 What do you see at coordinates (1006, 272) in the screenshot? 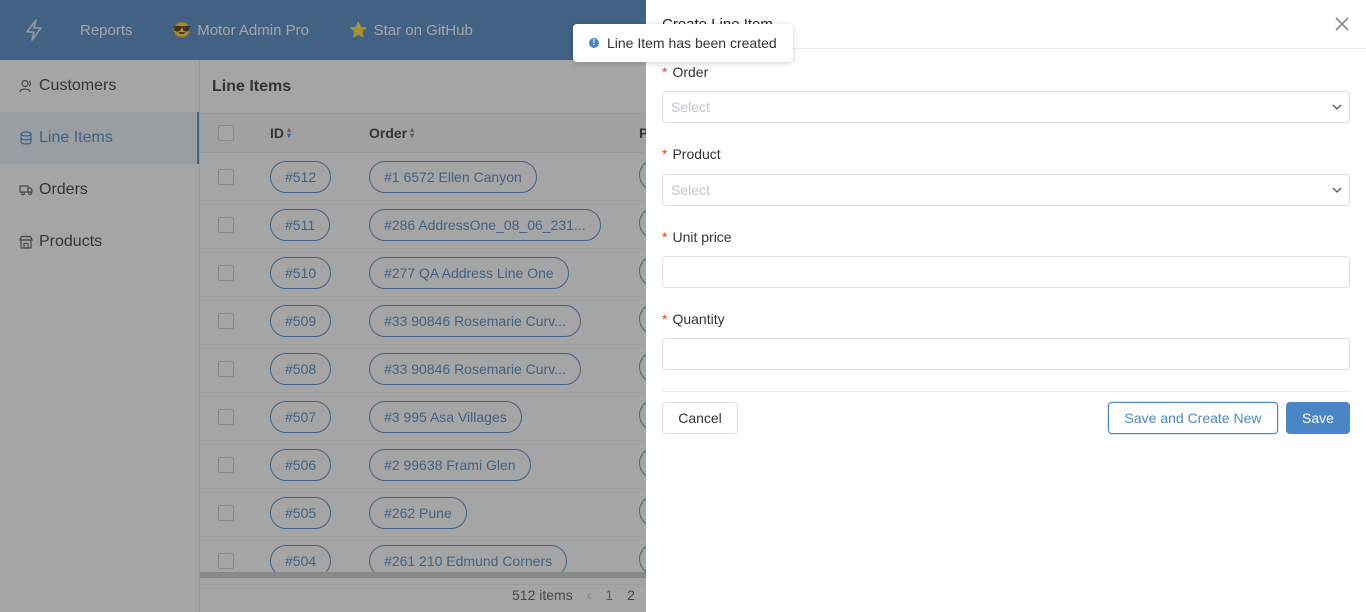
I see `unit-price-input` at bounding box center [1006, 272].